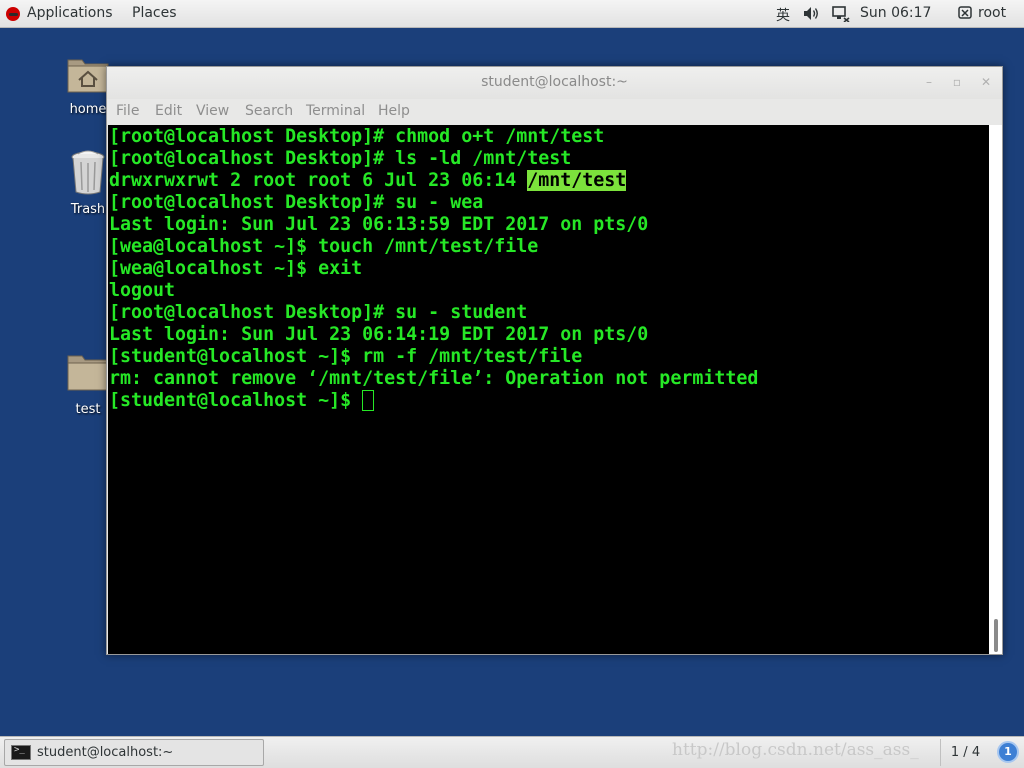  Describe the element at coordinates (142, 290) in the screenshot. I see `terminal-line: logout` at that location.